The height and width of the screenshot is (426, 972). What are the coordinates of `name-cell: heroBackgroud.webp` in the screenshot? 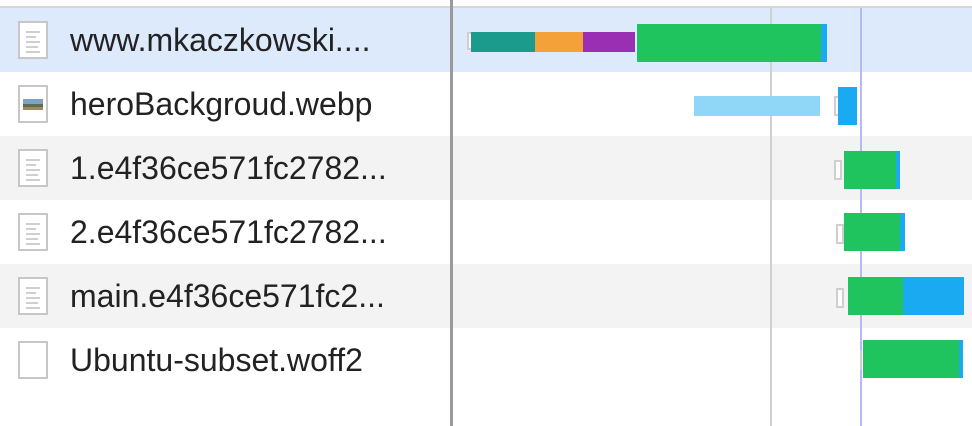 It's located at (225, 104).